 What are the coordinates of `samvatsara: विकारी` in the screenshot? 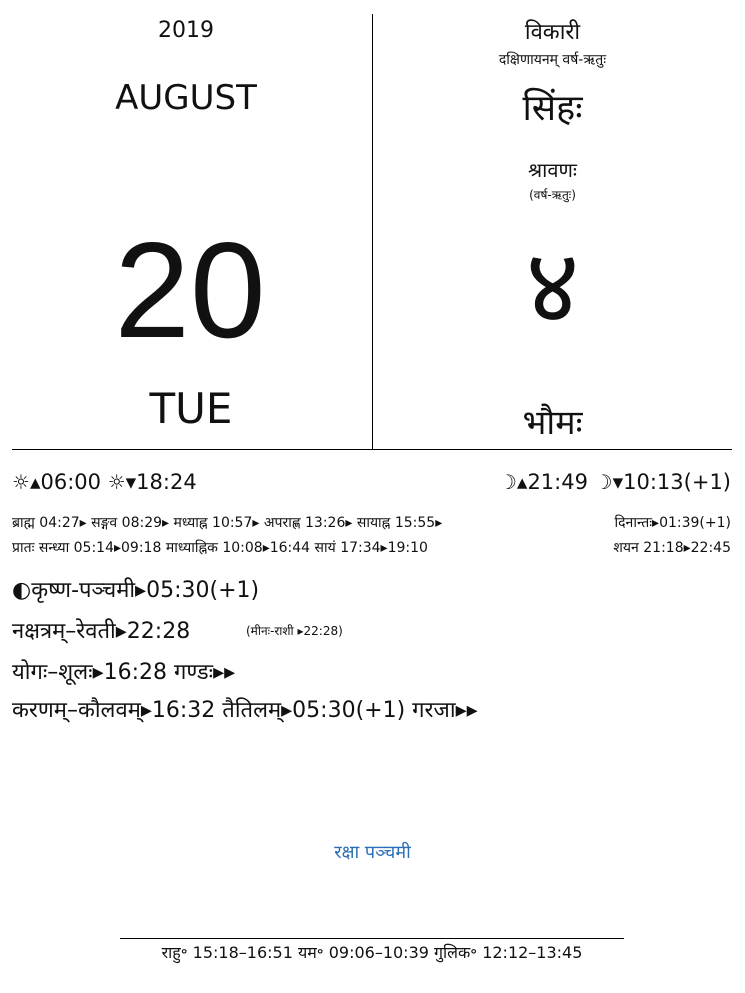 It's located at (552, 32).